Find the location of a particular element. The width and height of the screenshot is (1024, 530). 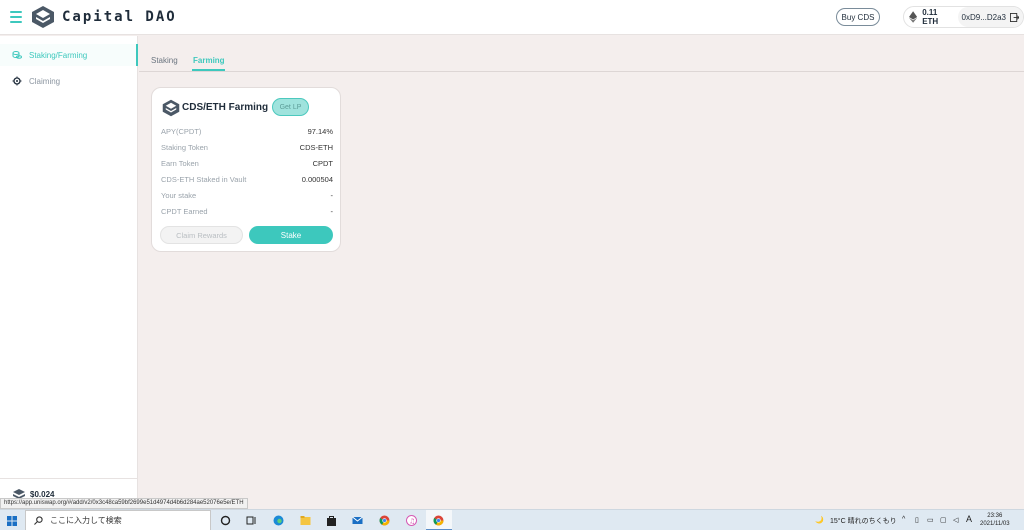

eth-icon is located at coordinates (913, 17).